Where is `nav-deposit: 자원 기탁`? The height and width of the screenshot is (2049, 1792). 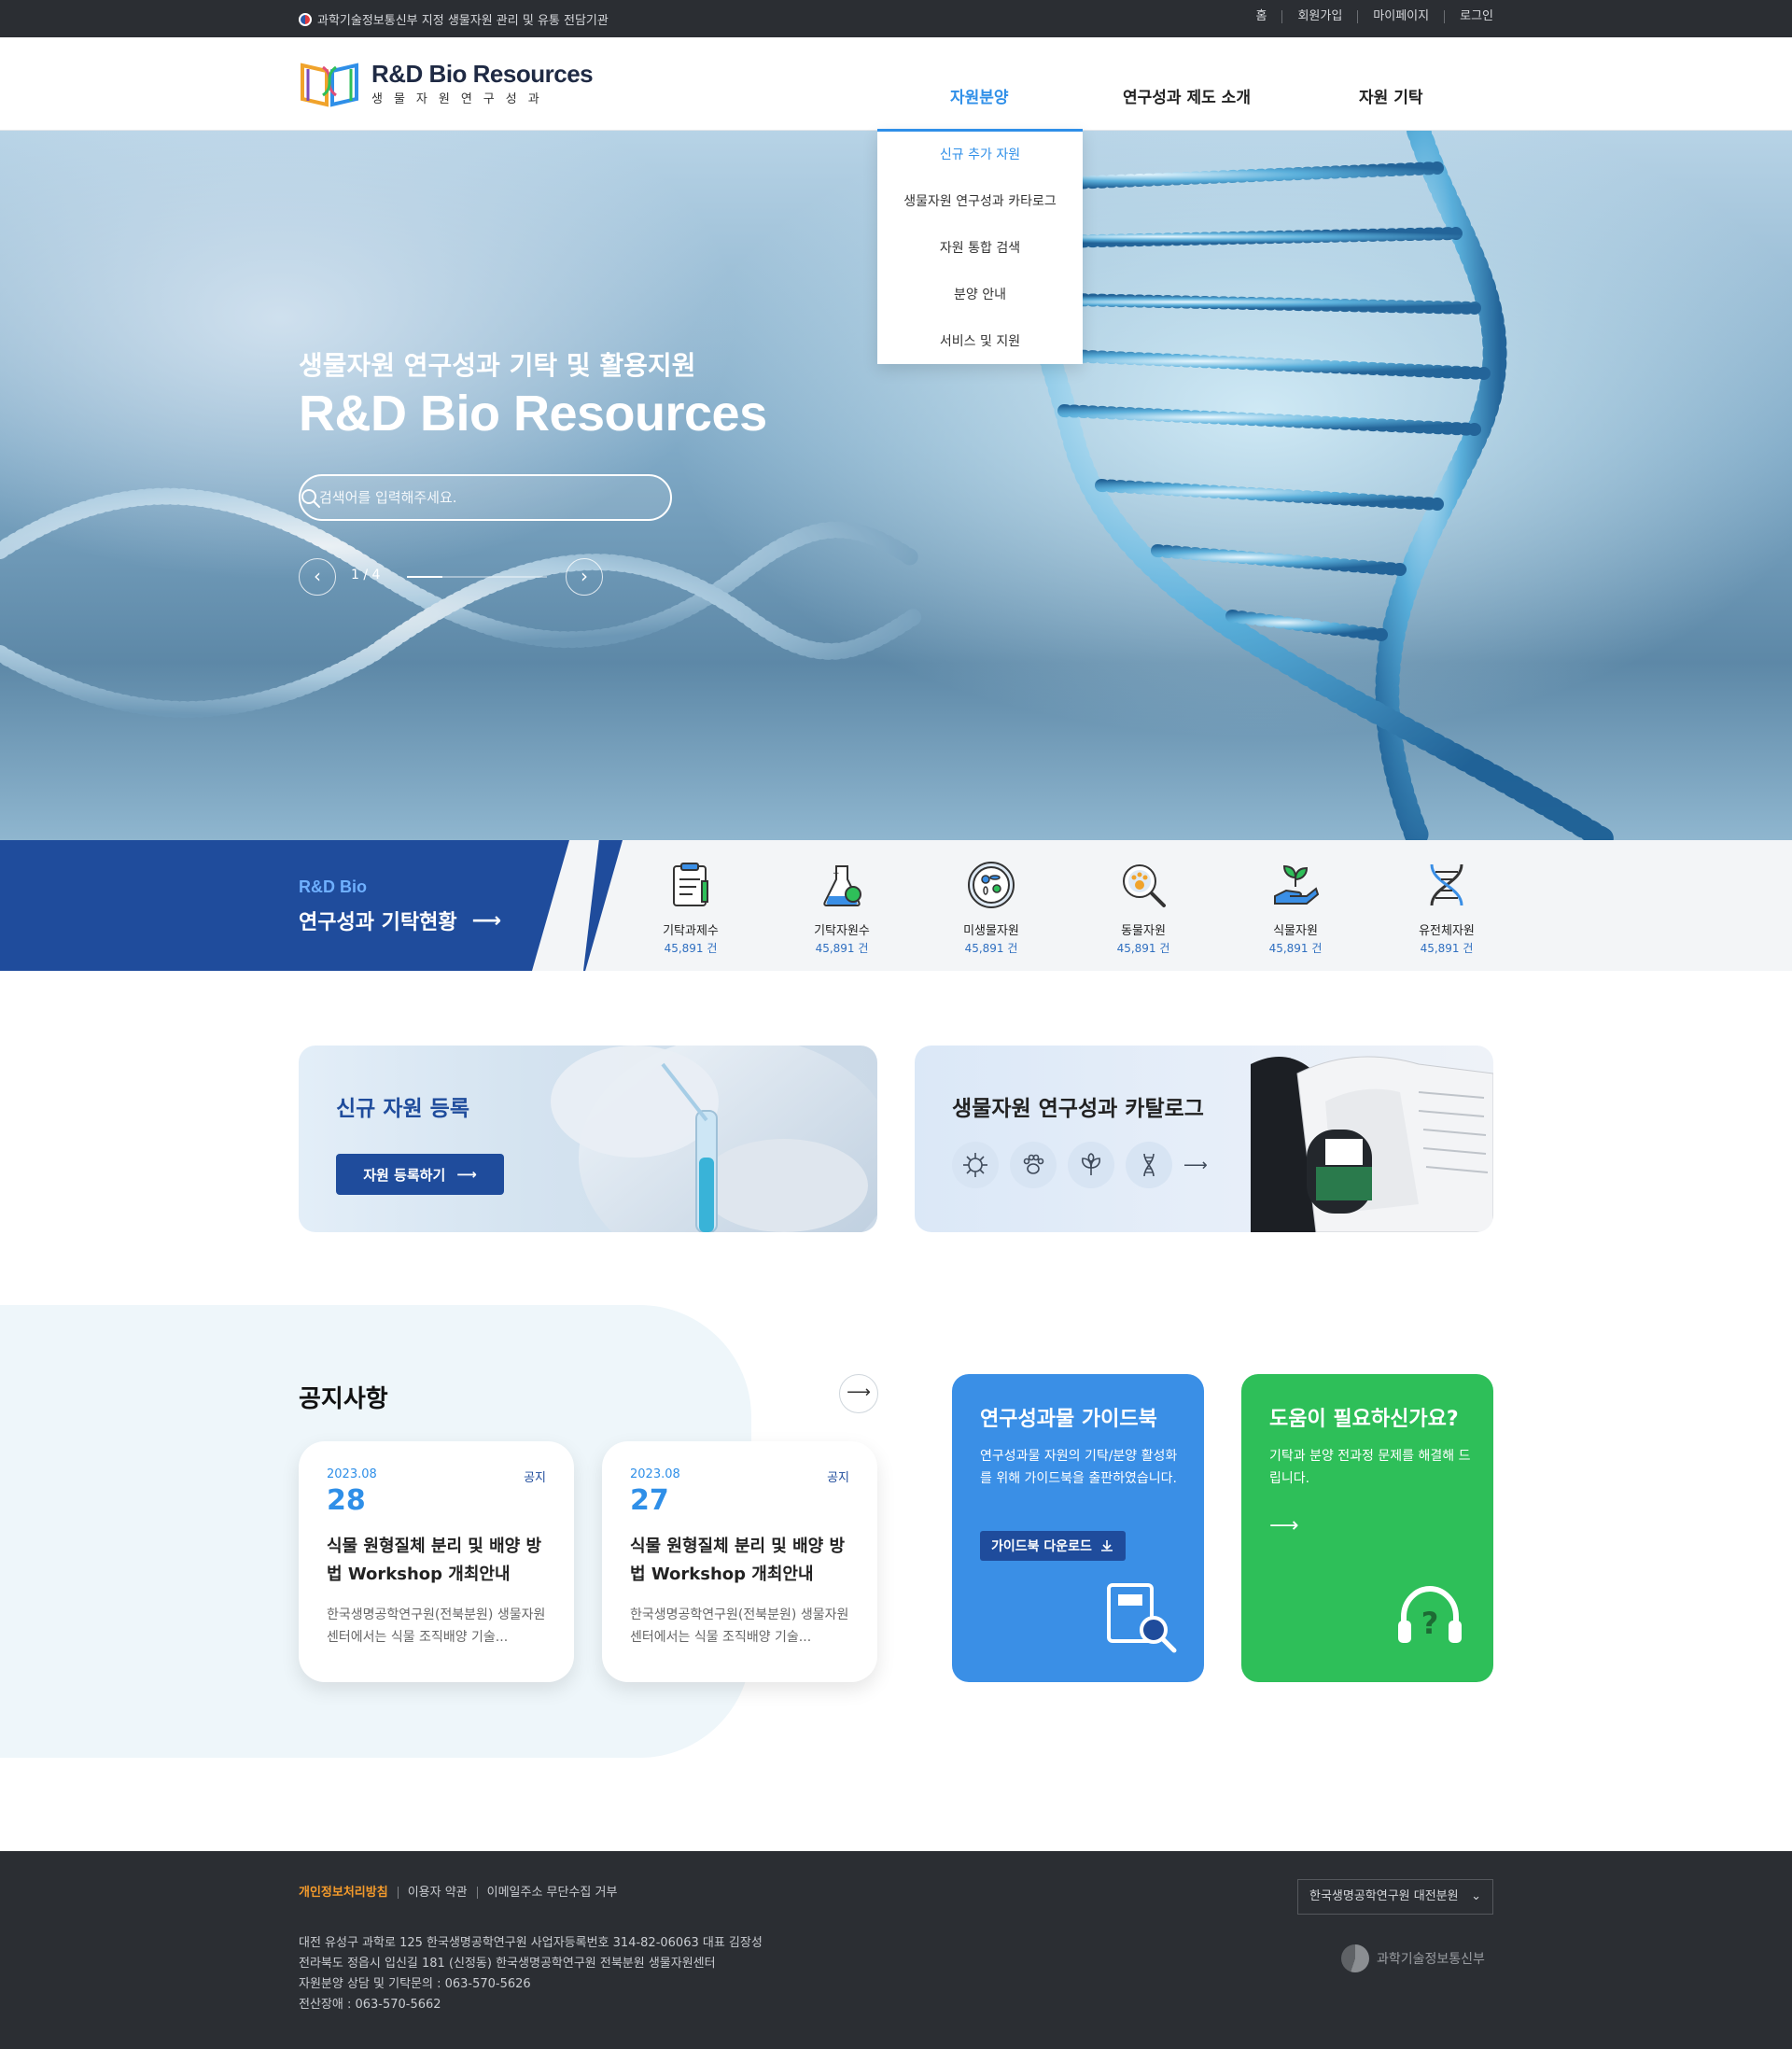
nav-deposit: 자원 기탁 is located at coordinates (1390, 95).